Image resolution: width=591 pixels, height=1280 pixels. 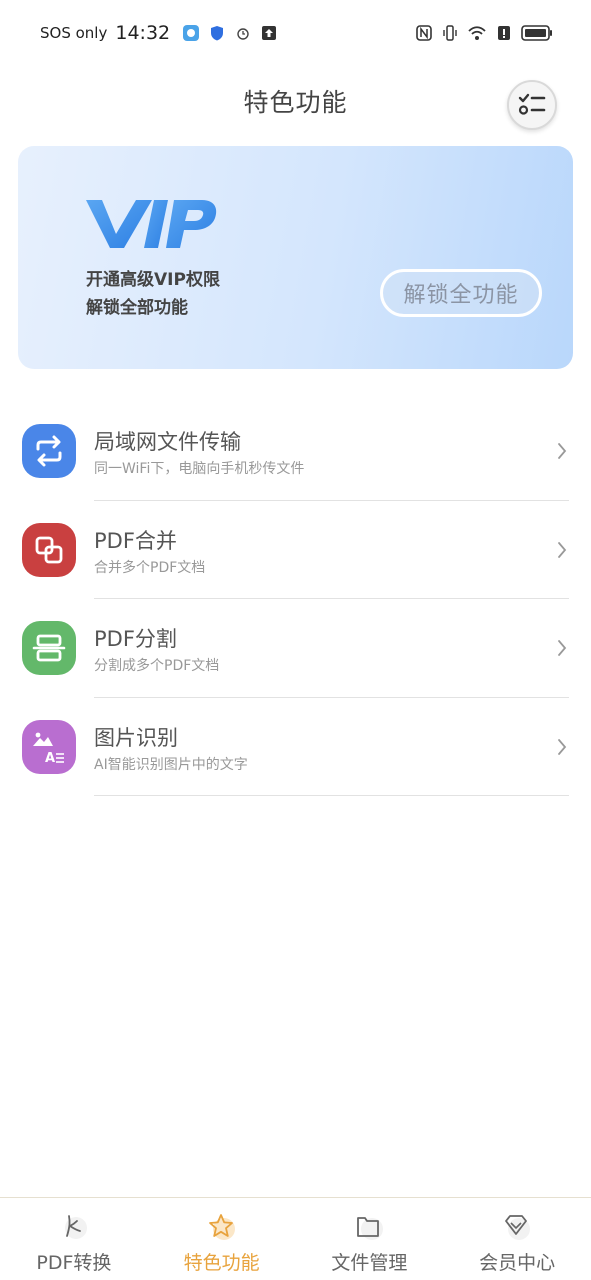 What do you see at coordinates (50, 758) in the screenshot?
I see `svg-text: A` at bounding box center [50, 758].